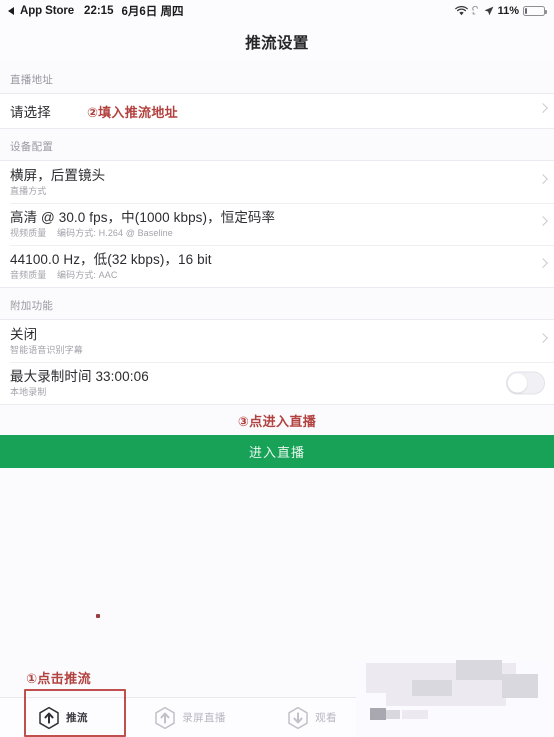 The image size is (554, 737). I want to click on row-video-quality-subtitle: 视频质量 编码方式: H.264 @ Baseline, so click(269, 233).